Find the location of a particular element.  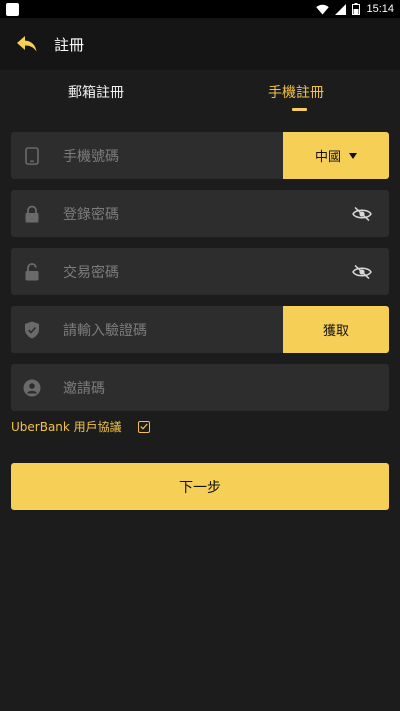

check-icon is located at coordinates (144, 426).